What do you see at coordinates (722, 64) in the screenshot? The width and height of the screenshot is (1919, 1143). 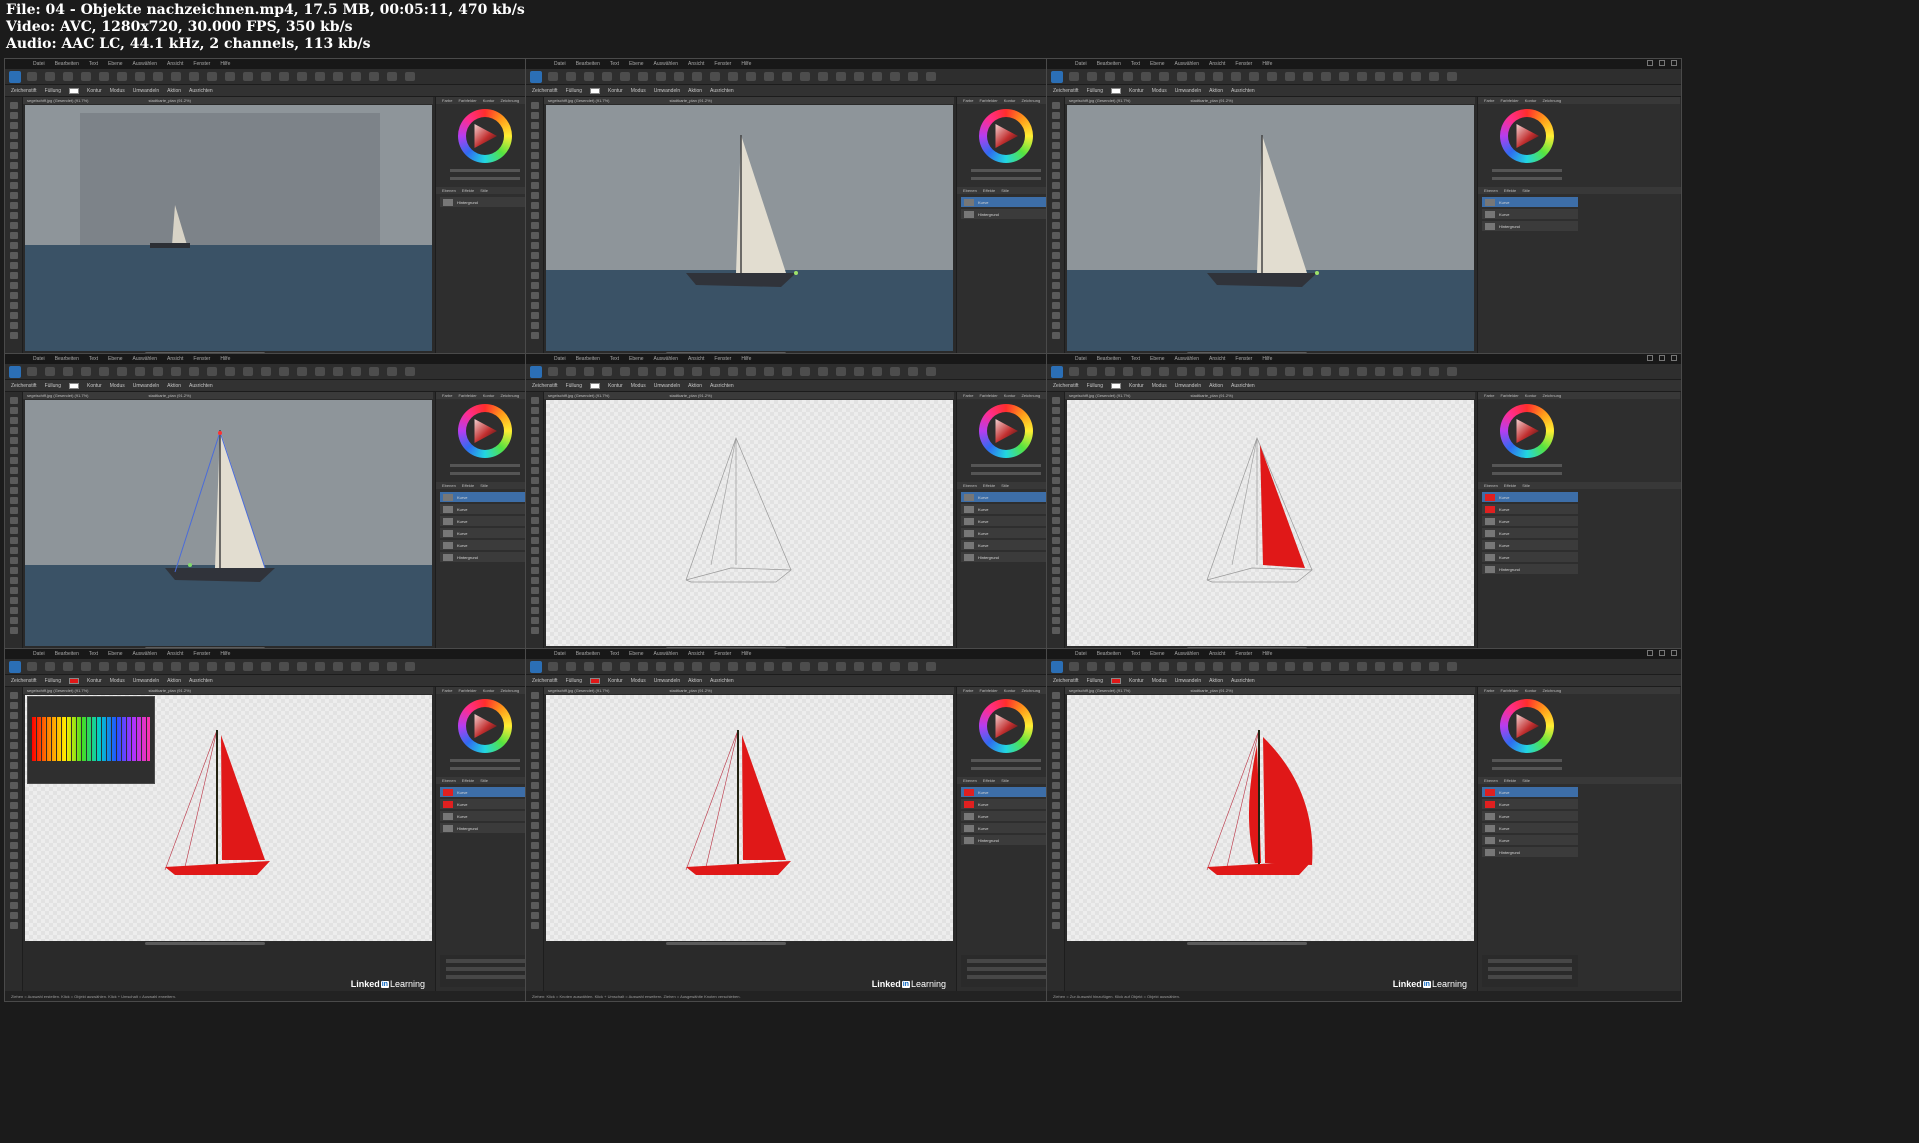 I see `menu-item: Fenster` at bounding box center [722, 64].